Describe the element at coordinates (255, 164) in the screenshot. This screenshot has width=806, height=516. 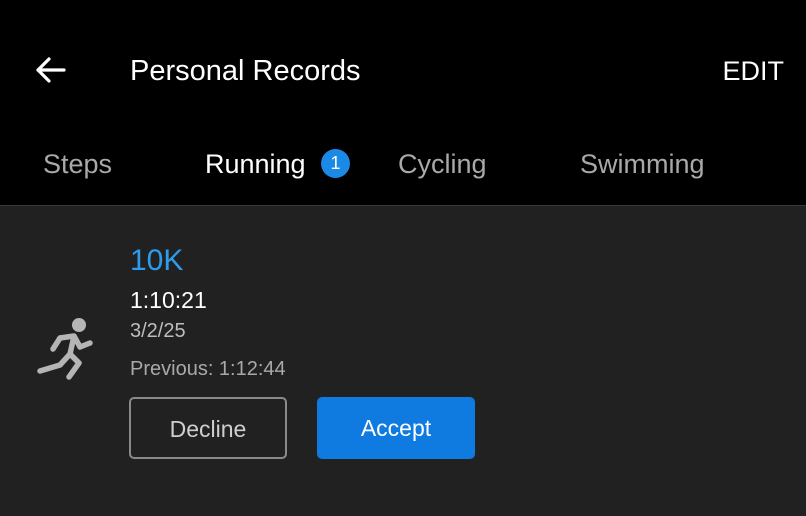
I see `tab-running: Running` at that location.